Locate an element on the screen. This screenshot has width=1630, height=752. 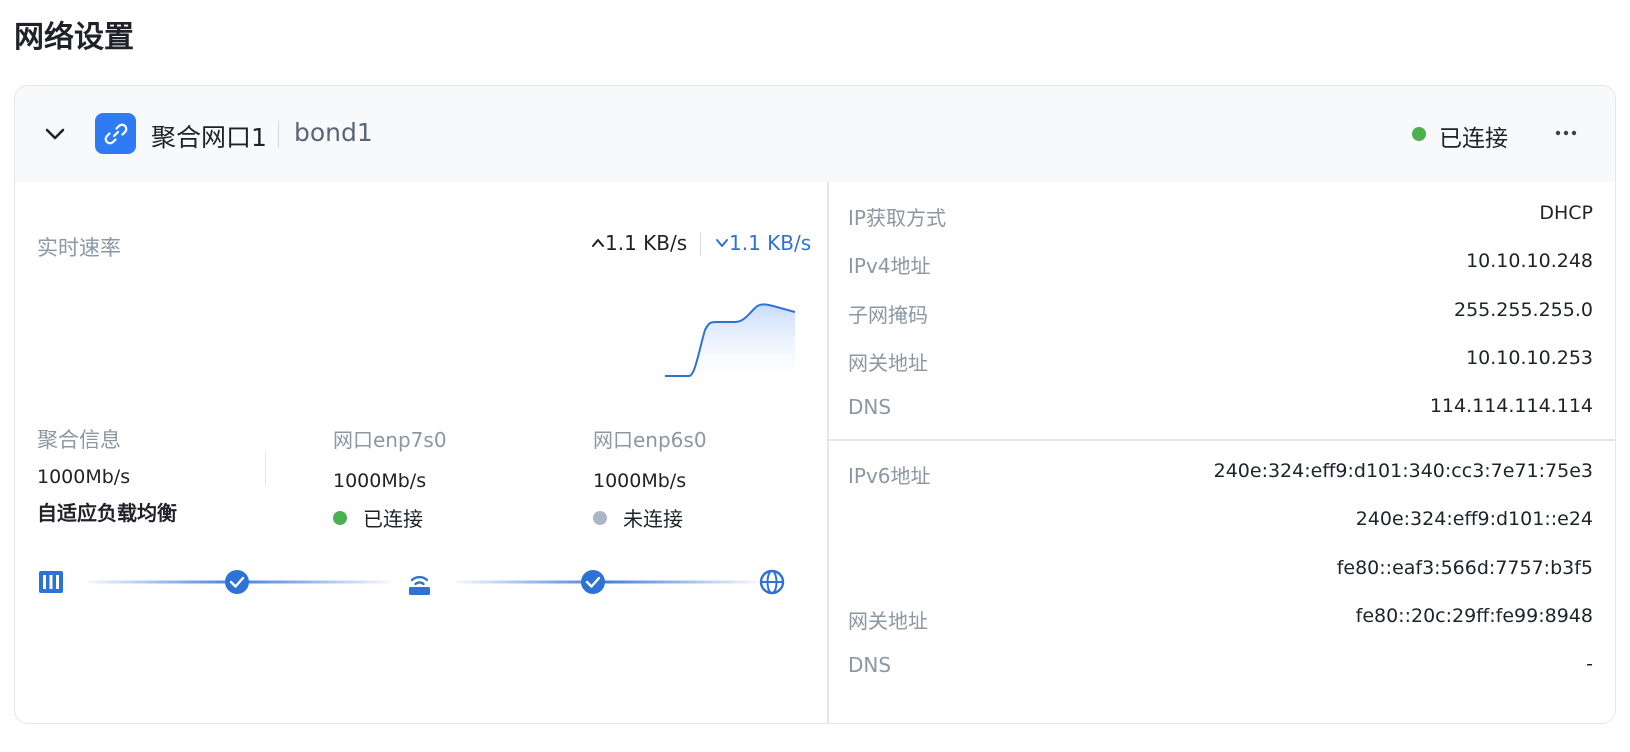
download-rate-value: 1.1 KB/s is located at coordinates (770, 243).